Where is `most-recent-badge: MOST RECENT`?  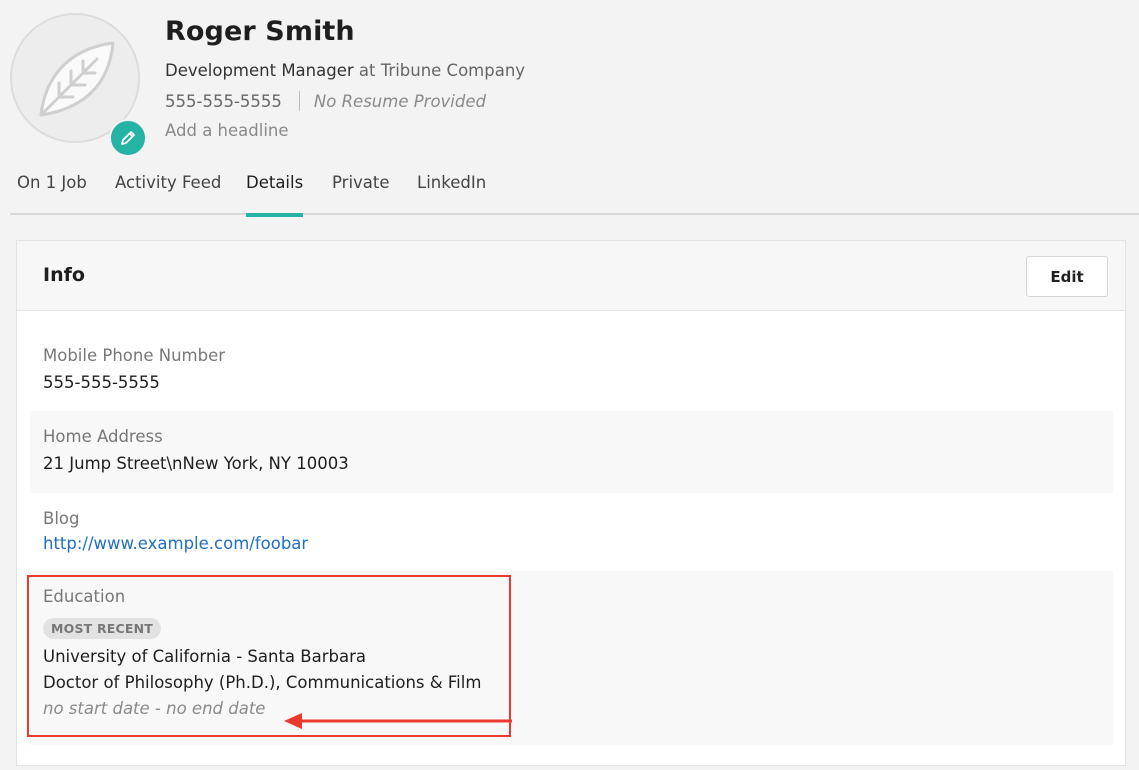
most-recent-badge: MOST RECENT is located at coordinates (102, 628).